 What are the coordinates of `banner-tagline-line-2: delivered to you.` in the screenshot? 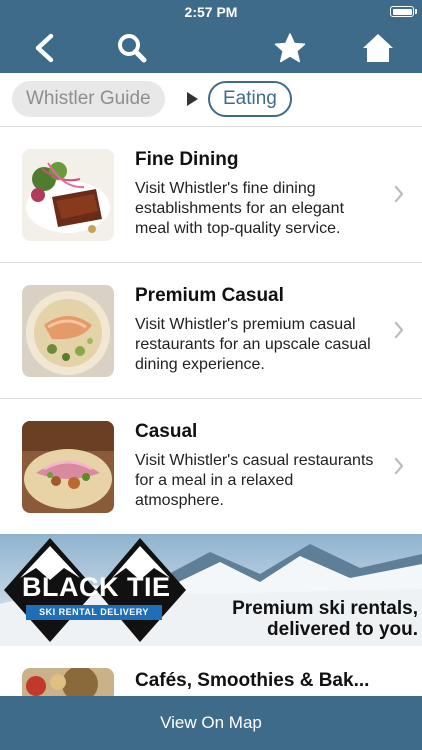 It's located at (342, 629).